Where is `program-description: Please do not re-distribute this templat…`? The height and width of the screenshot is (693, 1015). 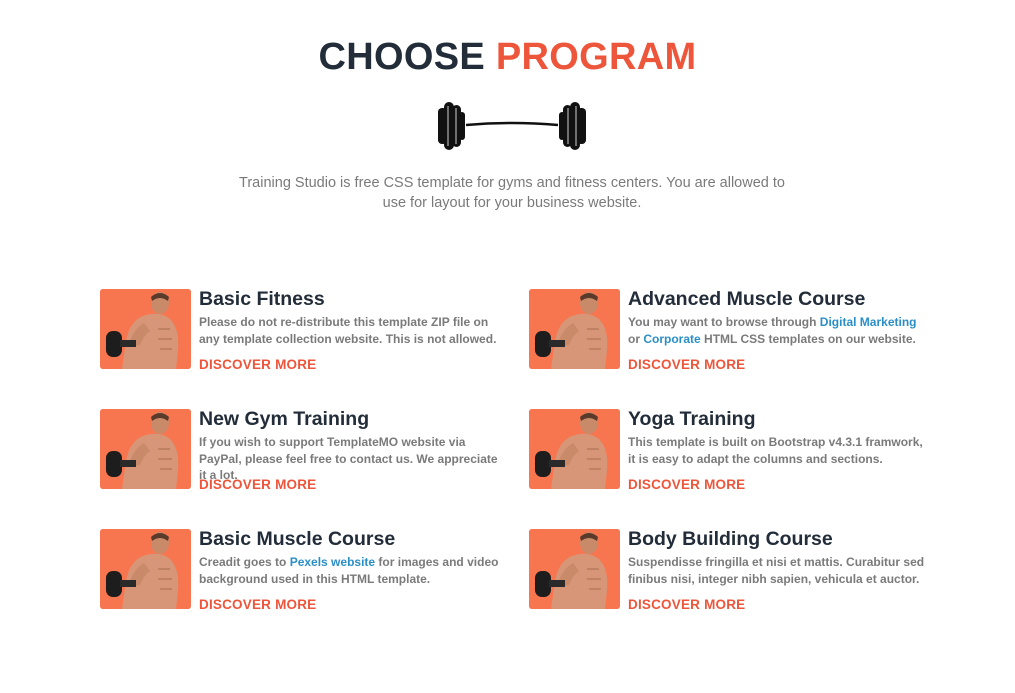
program-description: Please do not re-distribute this templat… is located at coordinates (349, 330).